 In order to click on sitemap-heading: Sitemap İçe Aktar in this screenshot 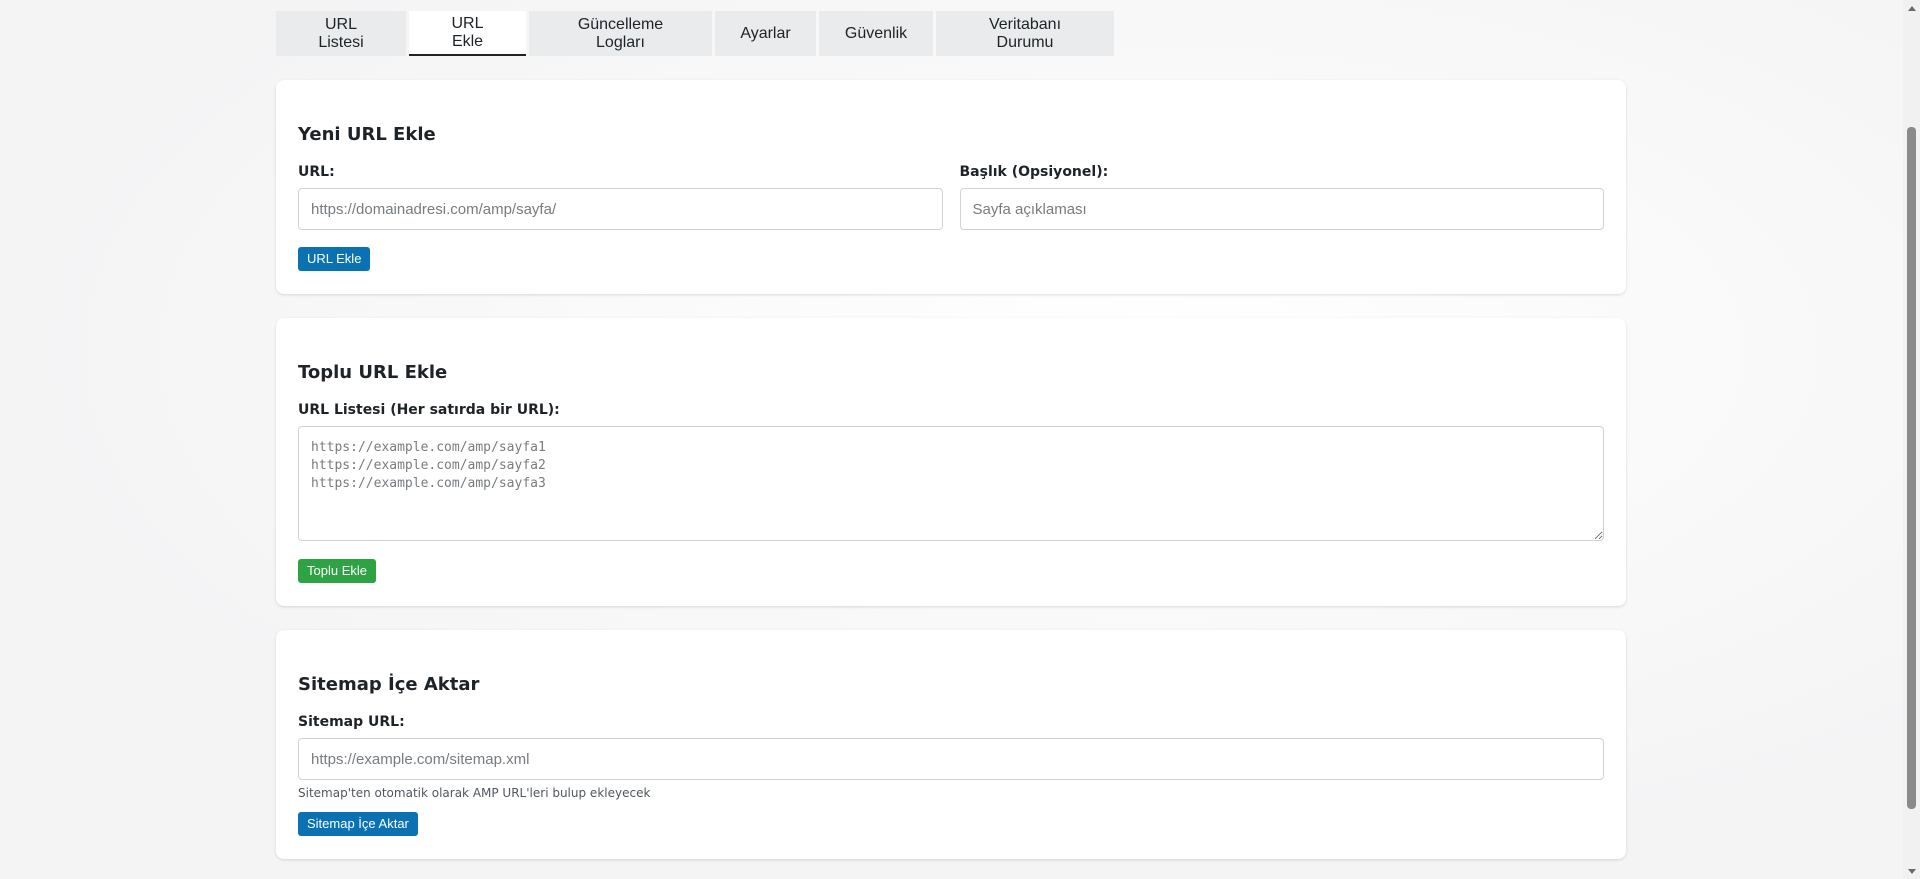, I will do `click(389, 684)`.